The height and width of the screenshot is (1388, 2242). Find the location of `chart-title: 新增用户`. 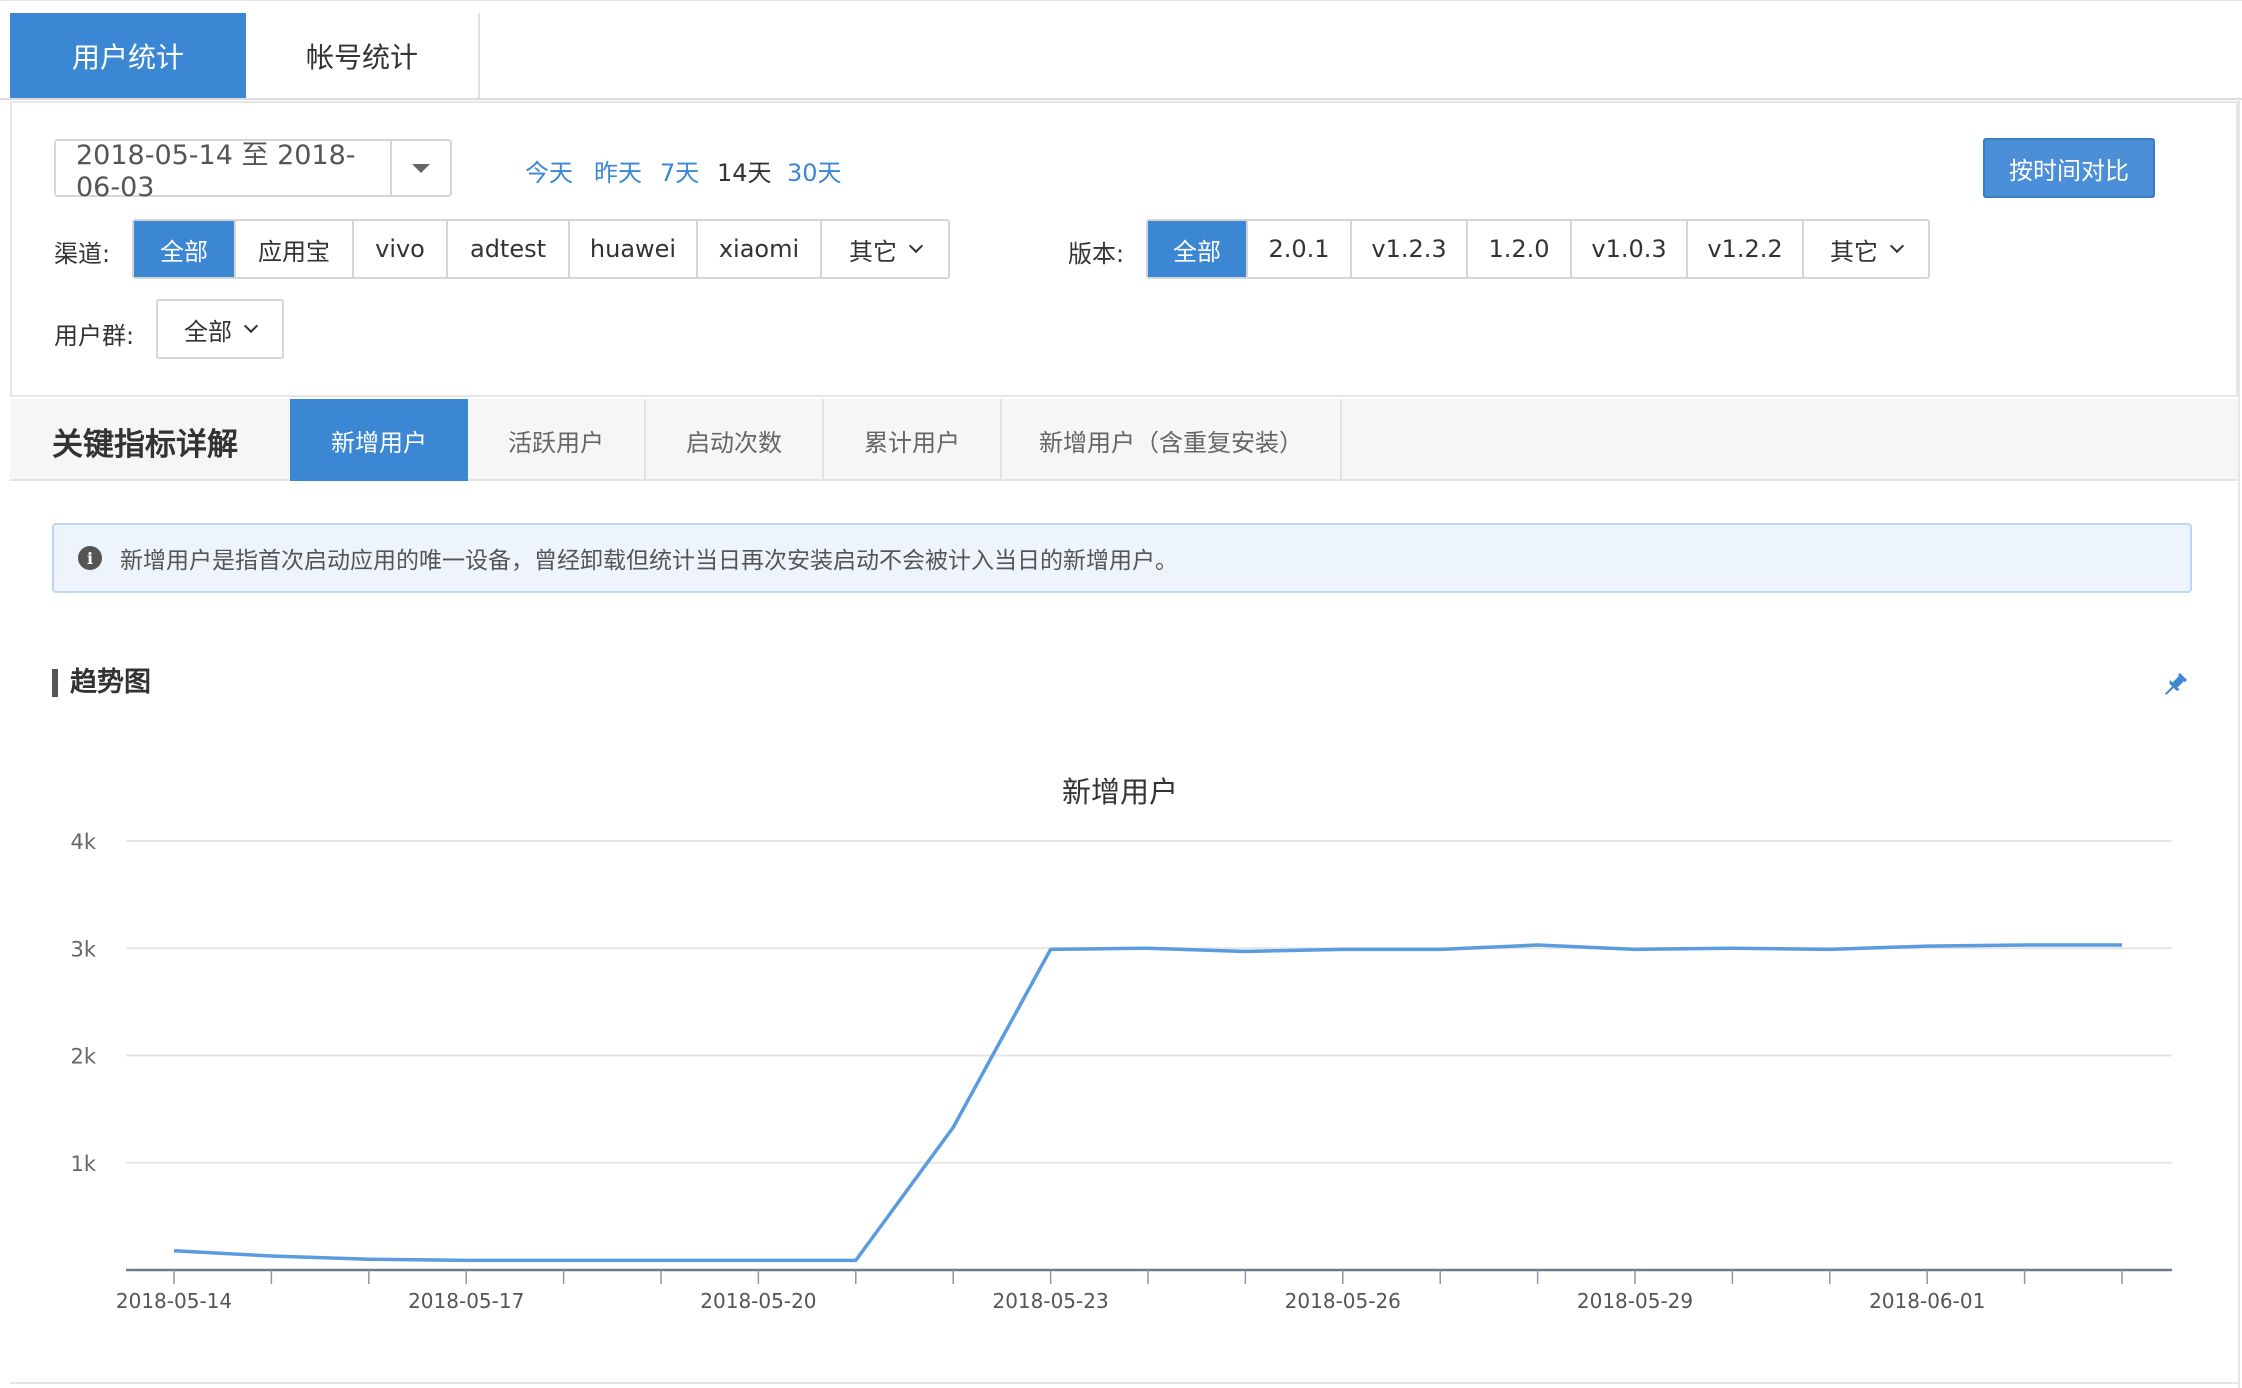

chart-title: 新增用户 is located at coordinates (1120, 792).